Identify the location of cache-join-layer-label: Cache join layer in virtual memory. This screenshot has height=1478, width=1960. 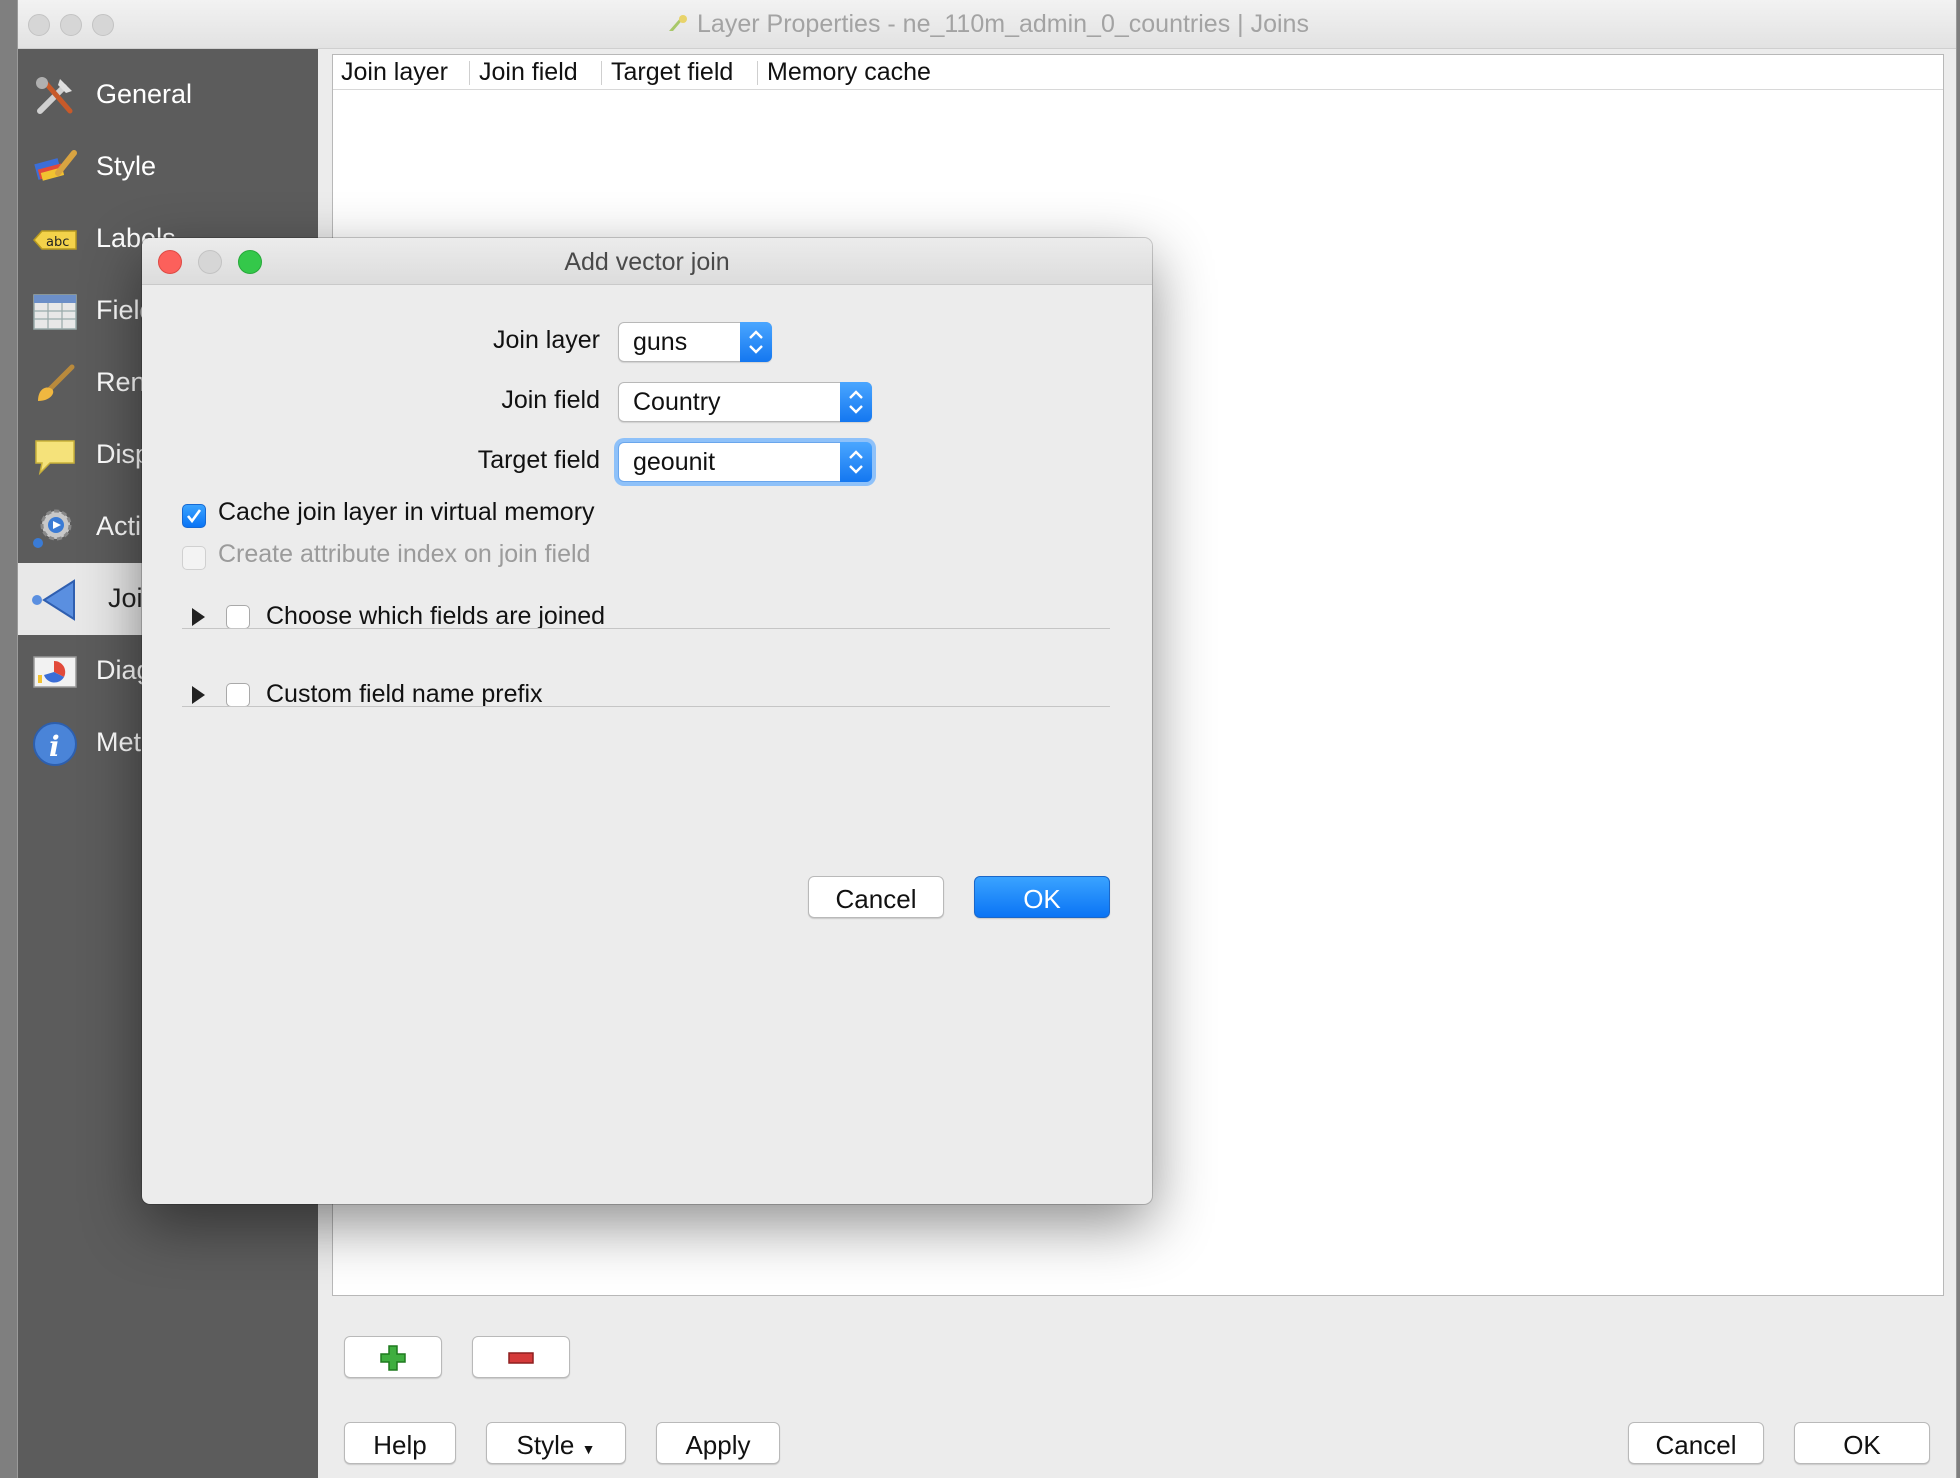
(406, 512).